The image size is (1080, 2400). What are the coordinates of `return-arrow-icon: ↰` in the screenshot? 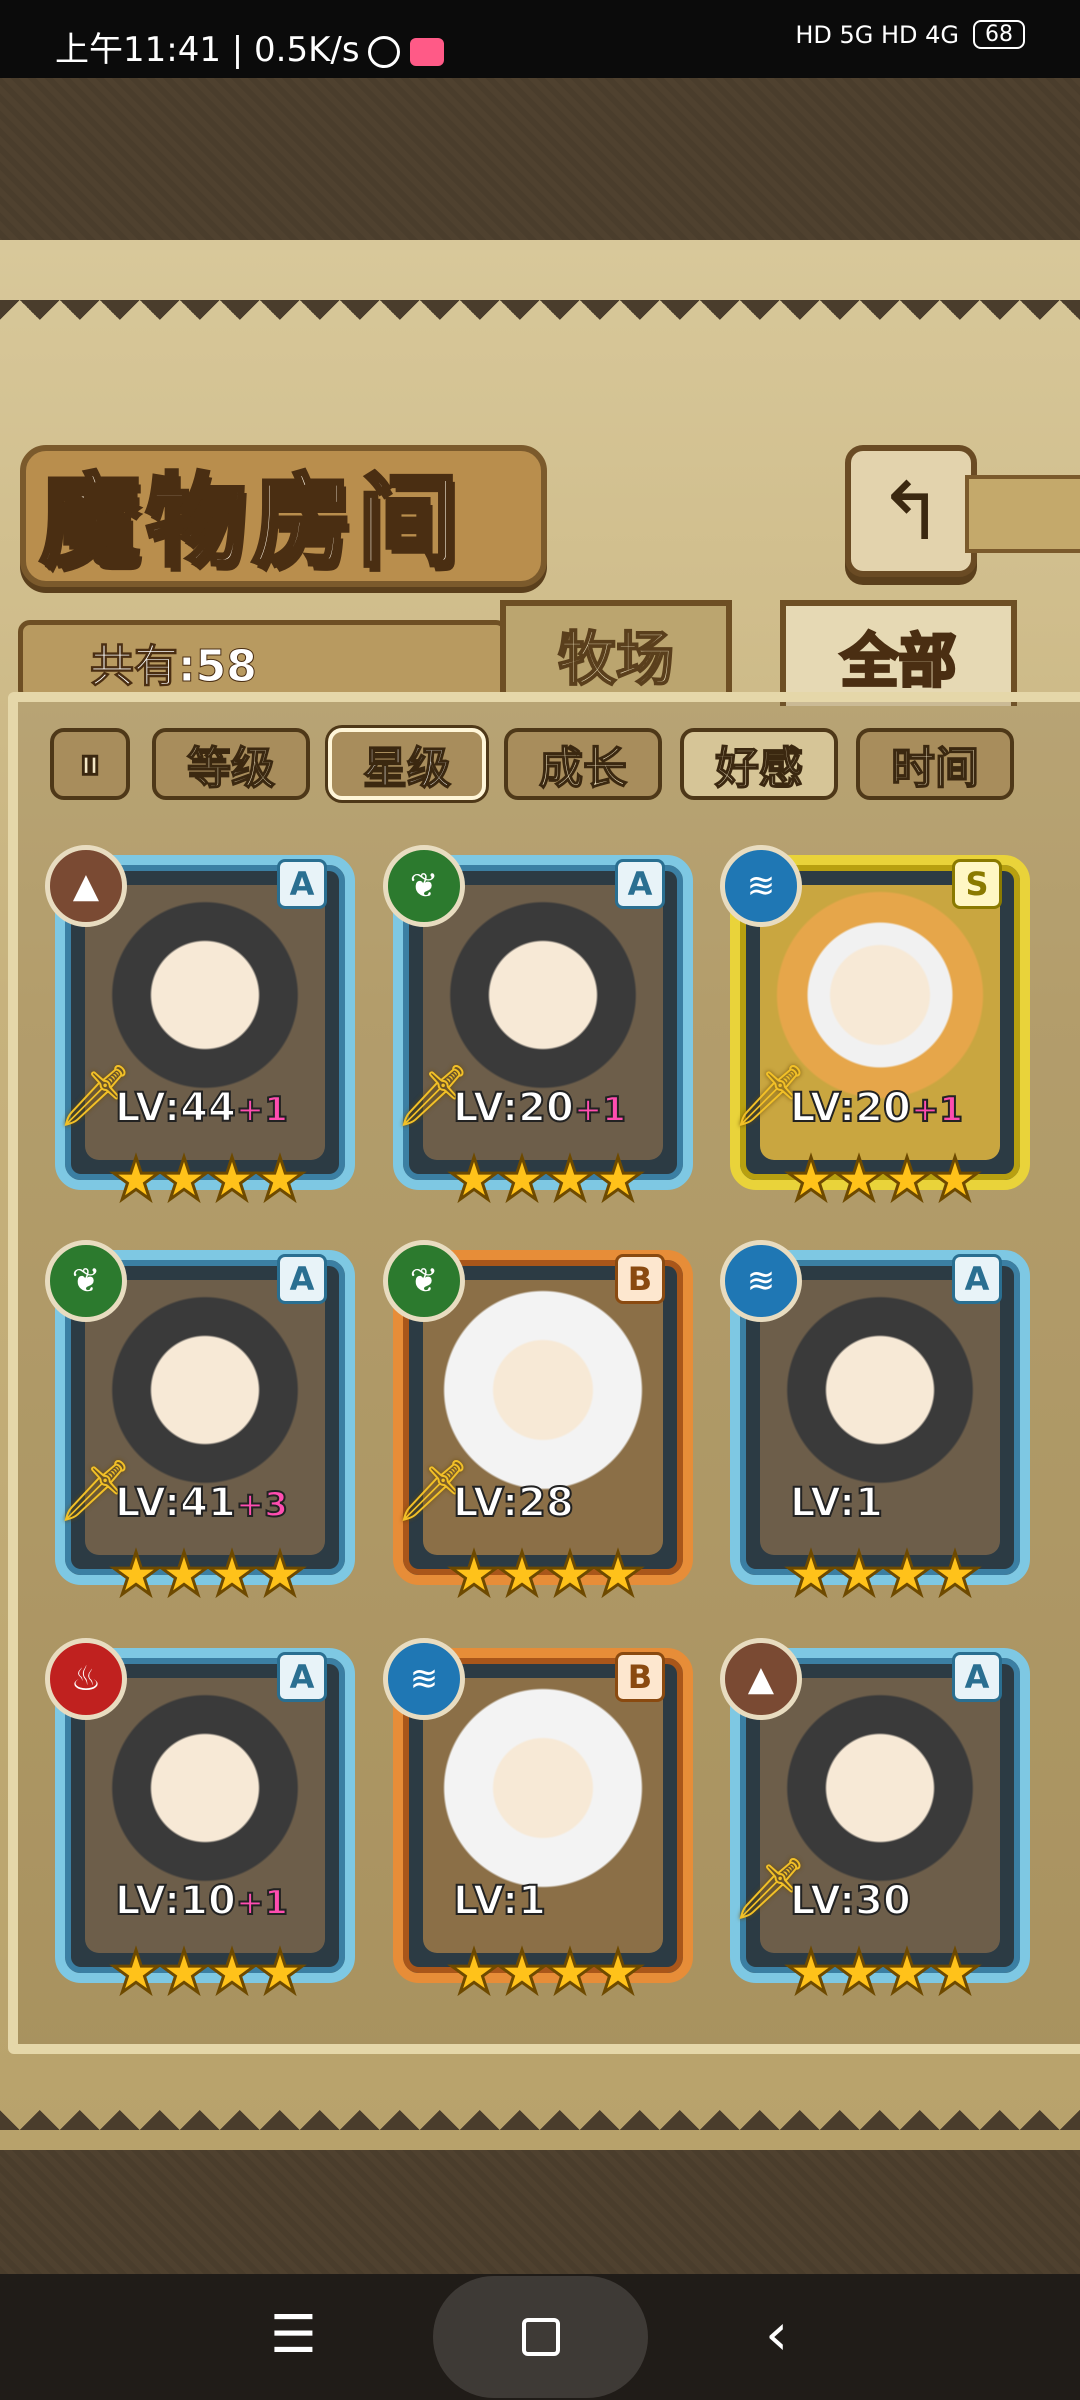 It's located at (911, 511).